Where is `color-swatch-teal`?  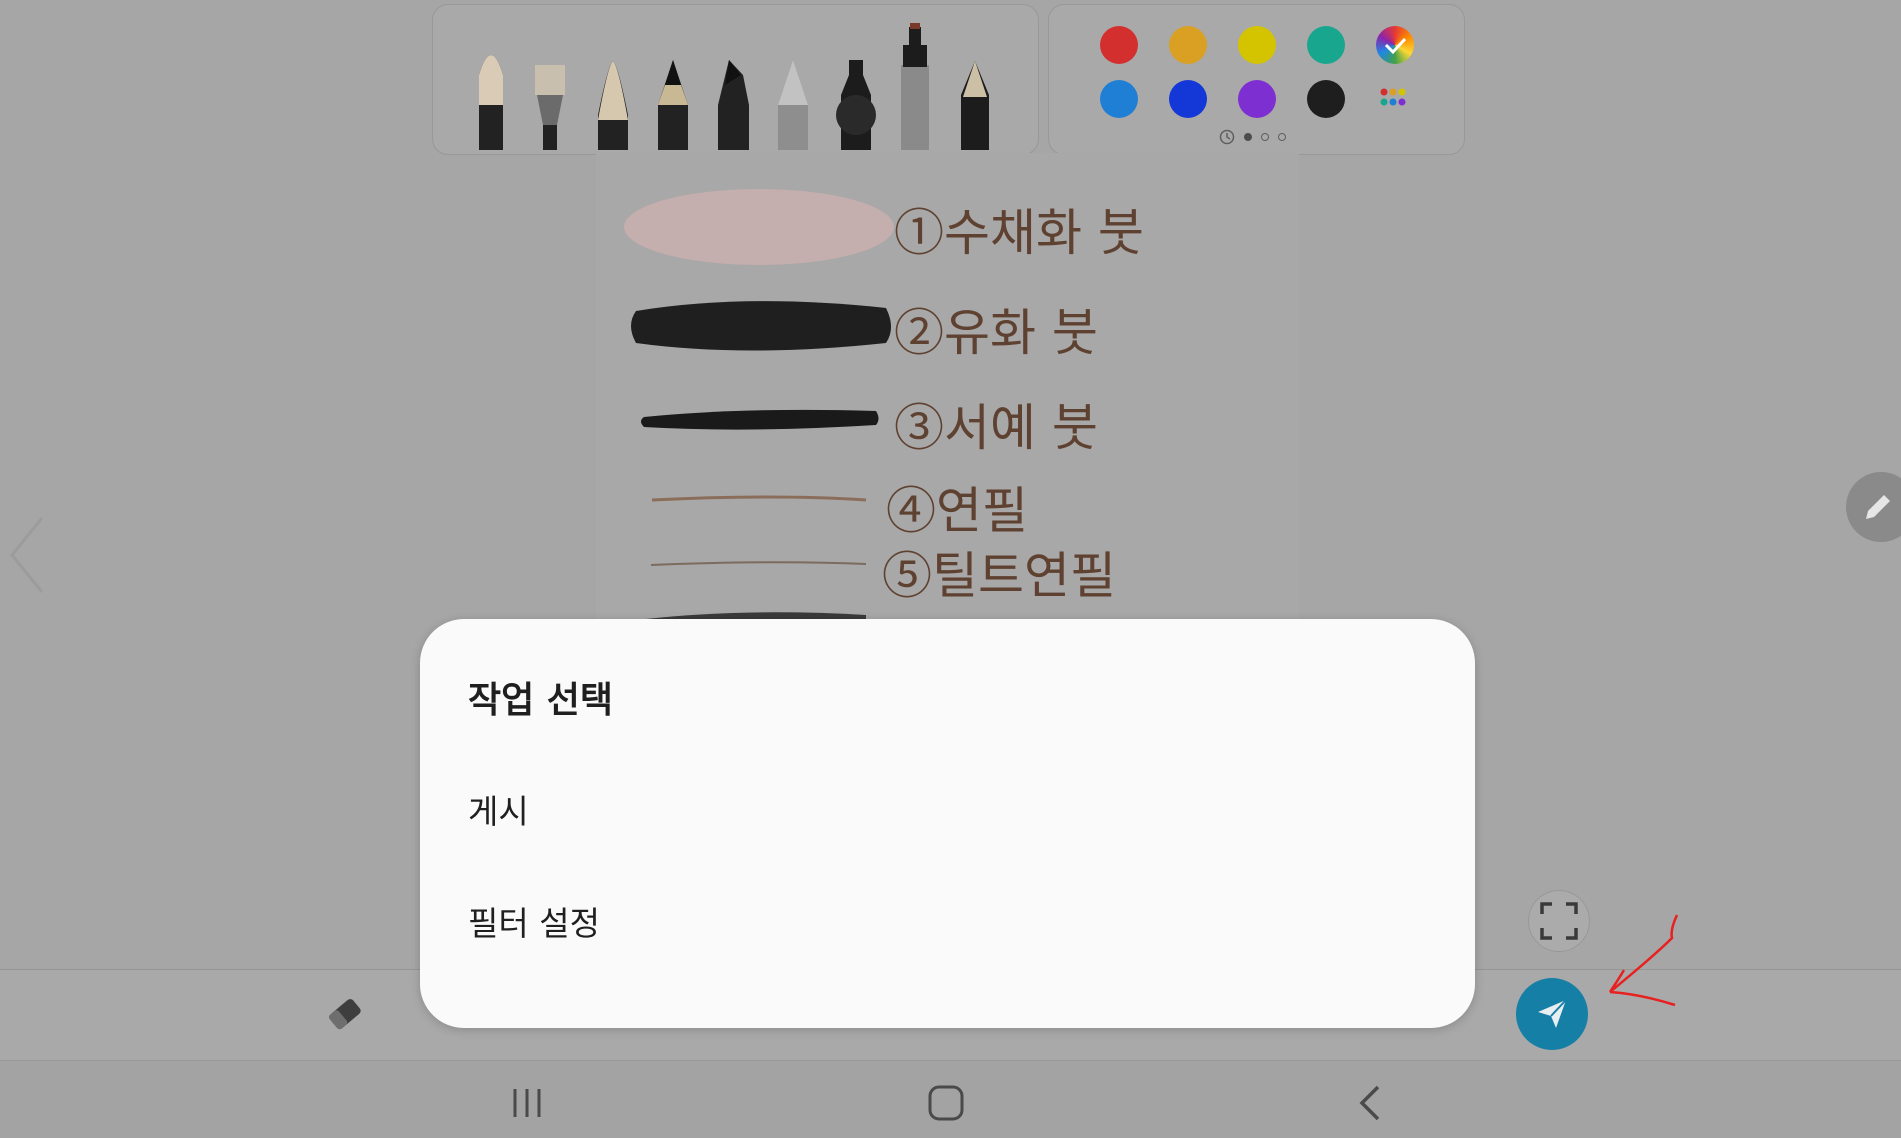
color-swatch-teal is located at coordinates (1326, 45).